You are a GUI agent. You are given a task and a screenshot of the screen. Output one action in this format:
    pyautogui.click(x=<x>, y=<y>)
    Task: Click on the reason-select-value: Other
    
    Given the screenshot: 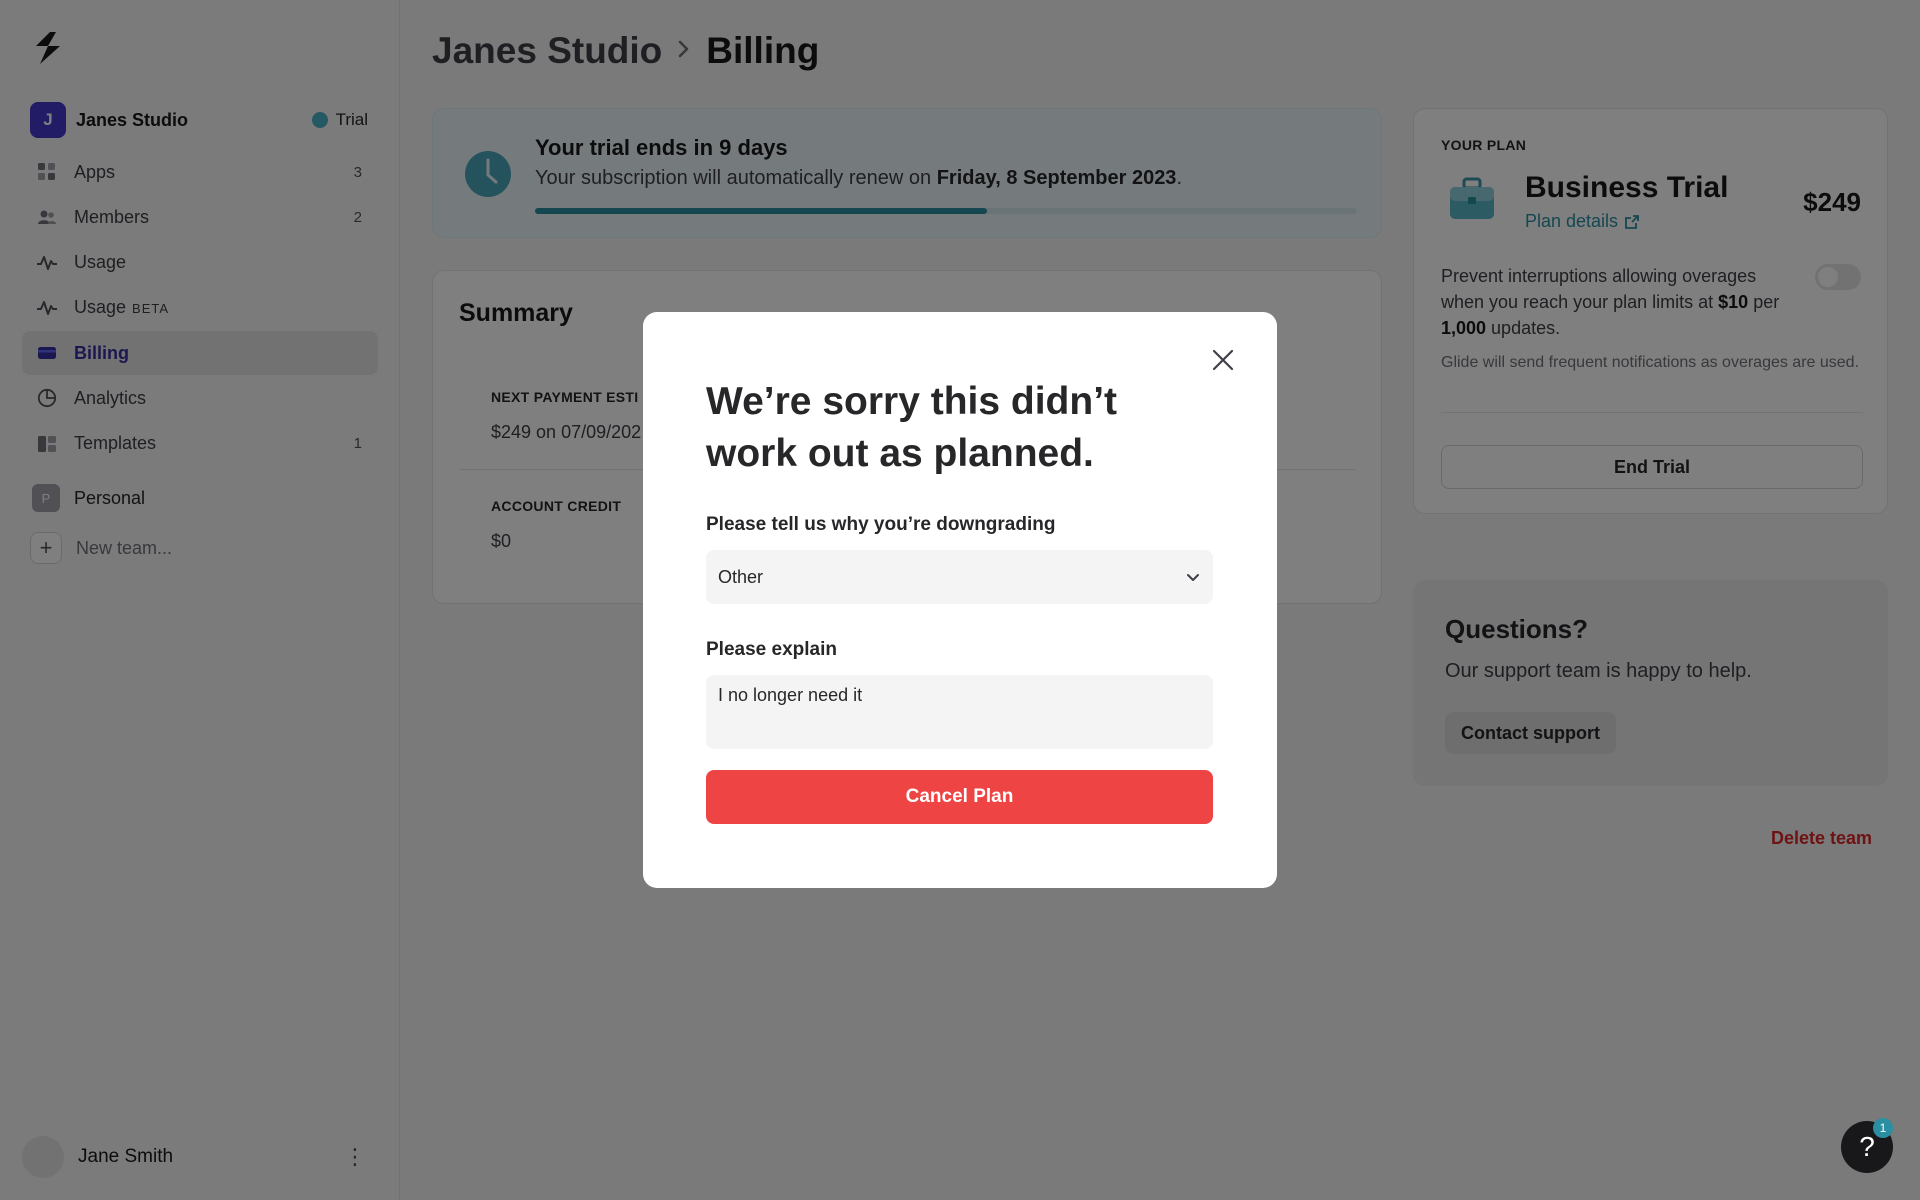 What is the action you would take?
    pyautogui.click(x=741, y=576)
    